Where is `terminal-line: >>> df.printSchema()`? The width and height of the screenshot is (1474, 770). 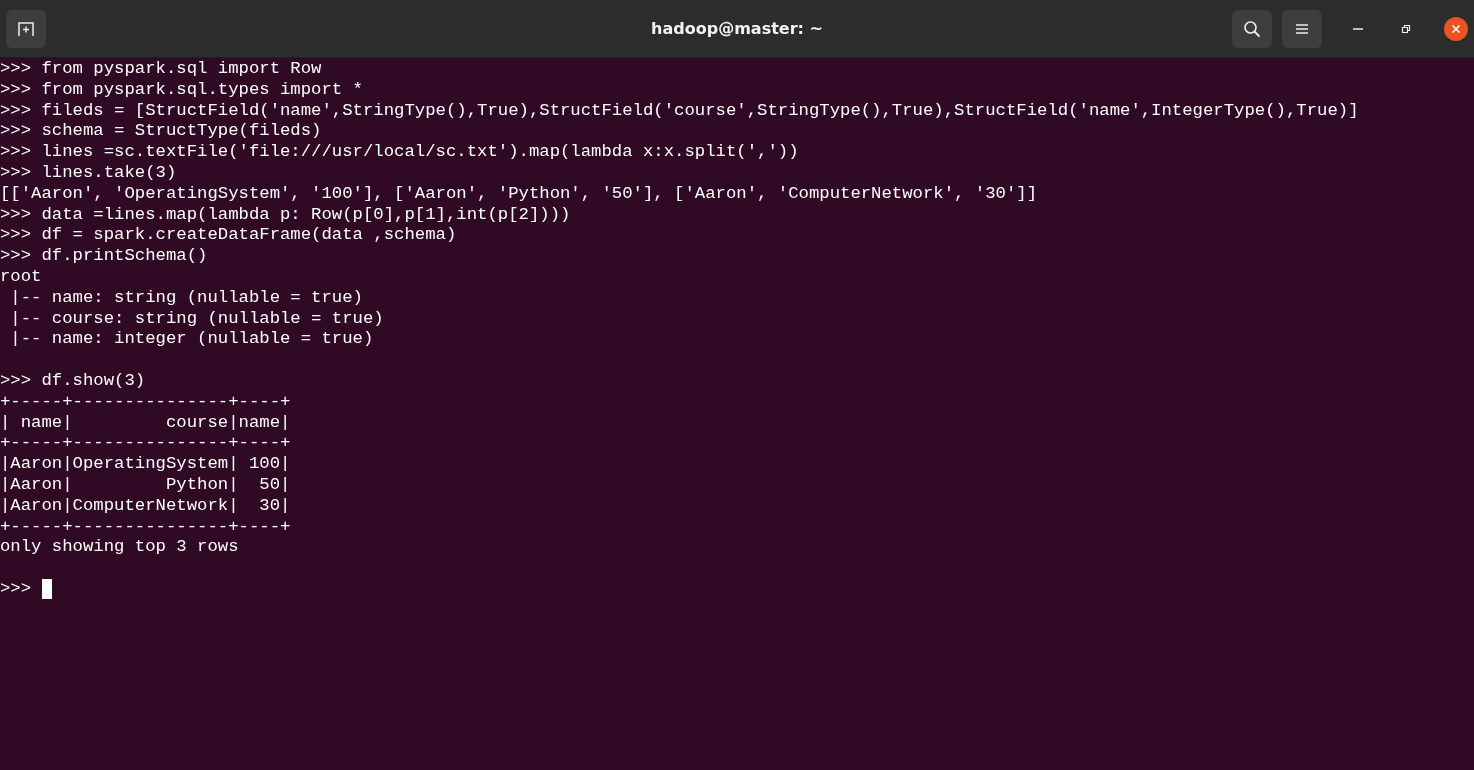
terminal-line: >>> df.printSchema() is located at coordinates (104, 256).